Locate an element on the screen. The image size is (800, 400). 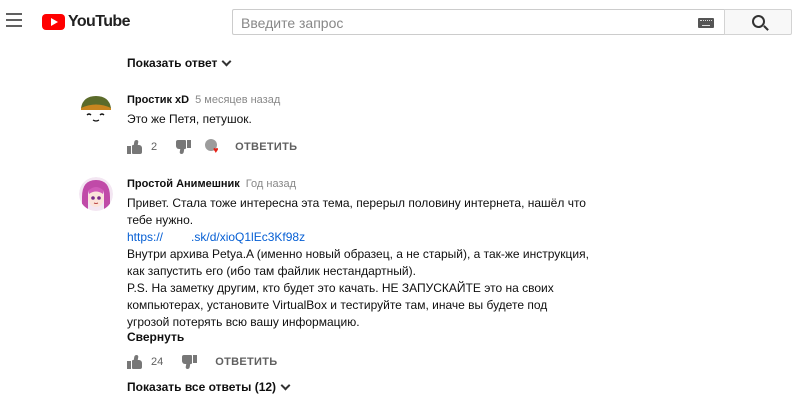
menu-icon is located at coordinates (14, 20).